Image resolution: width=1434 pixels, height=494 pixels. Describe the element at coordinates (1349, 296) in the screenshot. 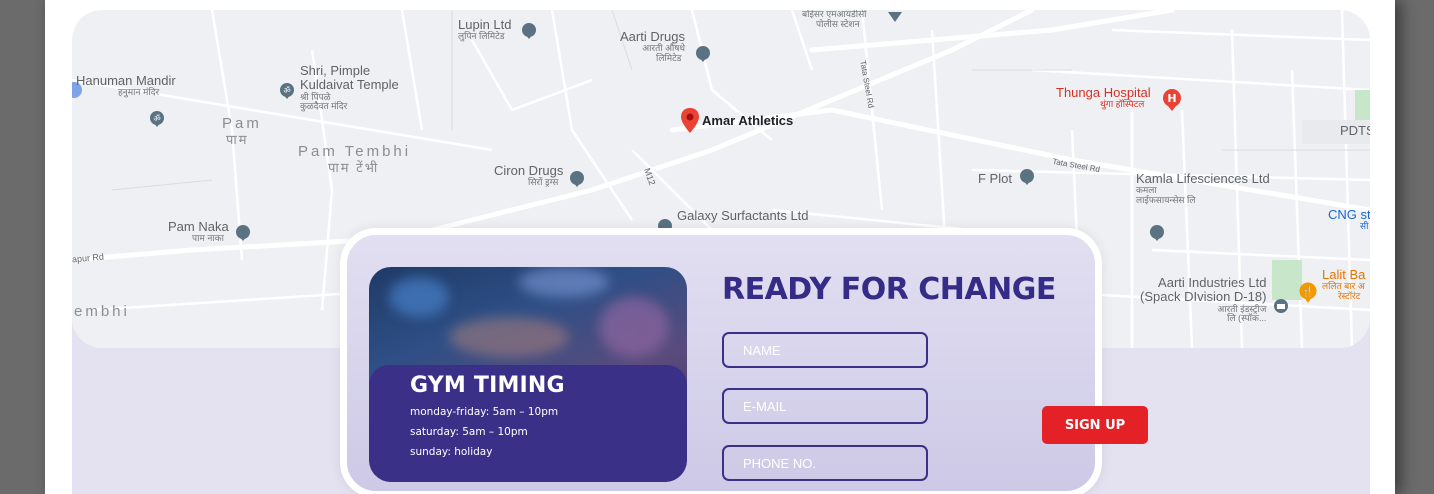

I see `lalit-sub2: रेस्टॉरंट` at that location.